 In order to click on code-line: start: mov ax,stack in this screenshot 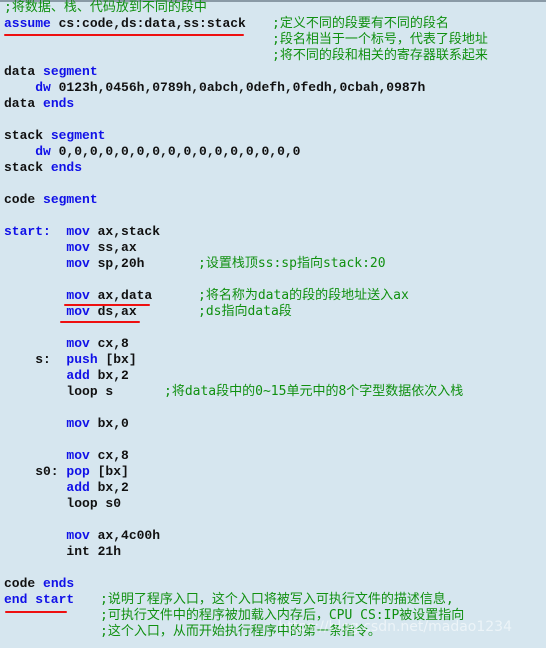, I will do `click(82, 232)`.